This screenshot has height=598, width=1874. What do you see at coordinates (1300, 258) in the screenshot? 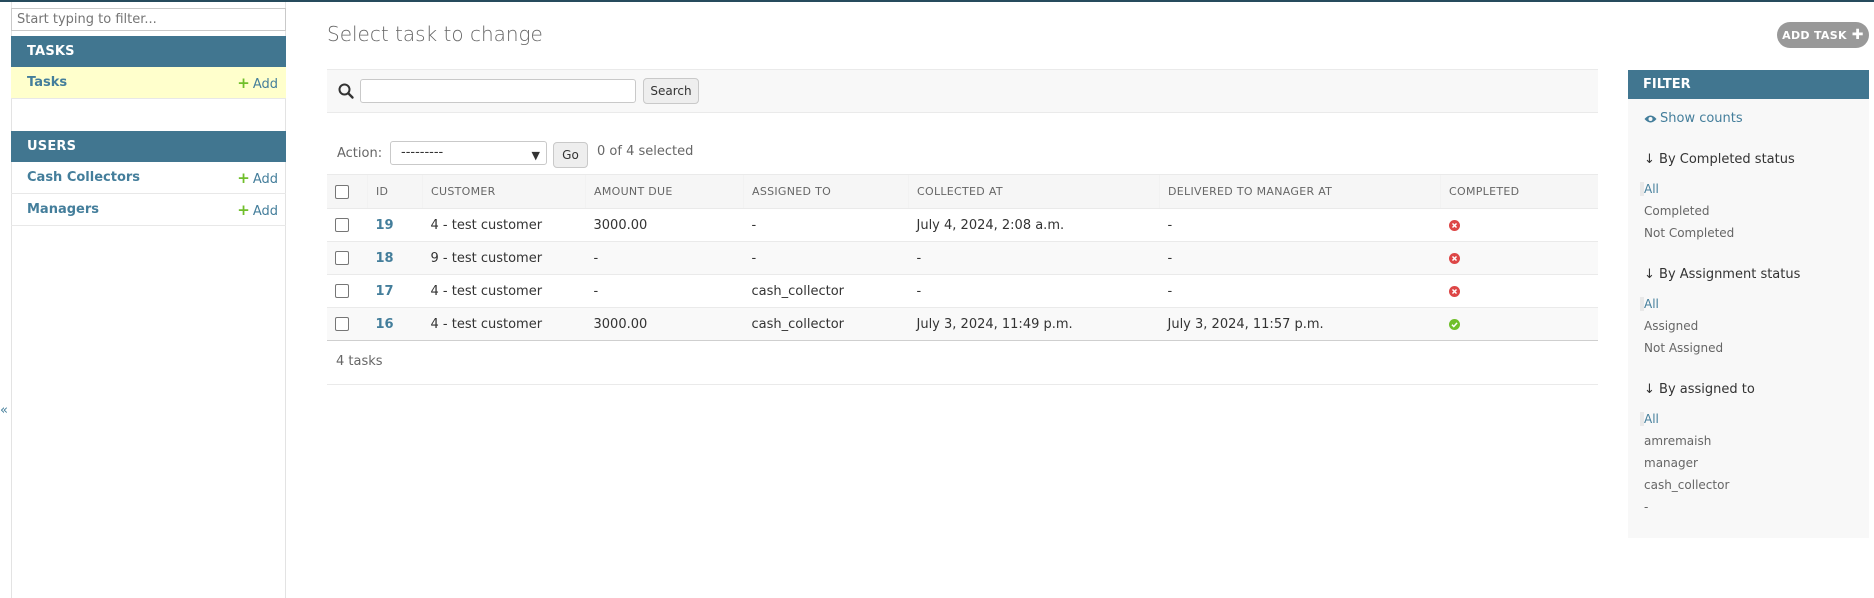
I see `delivered-at-cell: -` at bounding box center [1300, 258].